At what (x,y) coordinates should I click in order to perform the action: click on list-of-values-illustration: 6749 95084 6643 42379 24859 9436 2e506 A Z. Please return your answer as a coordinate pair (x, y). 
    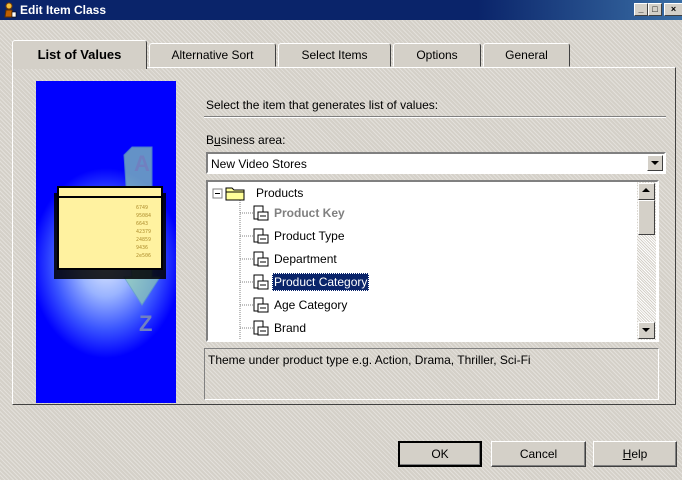
    Looking at the image, I should click on (106, 242).